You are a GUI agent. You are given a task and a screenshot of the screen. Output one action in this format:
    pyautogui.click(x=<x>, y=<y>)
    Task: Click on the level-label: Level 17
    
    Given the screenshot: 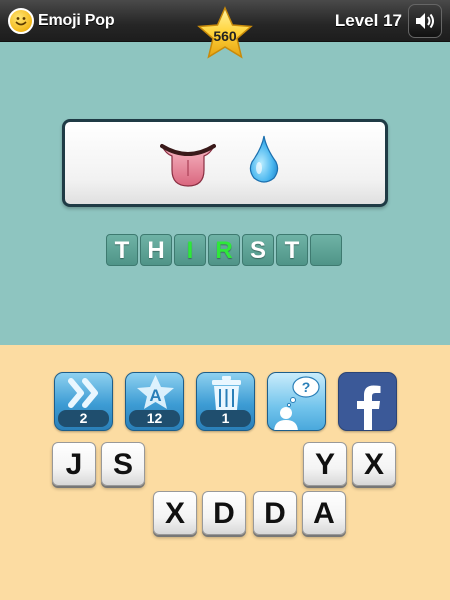 What is the action you would take?
    pyautogui.click(x=368, y=20)
    